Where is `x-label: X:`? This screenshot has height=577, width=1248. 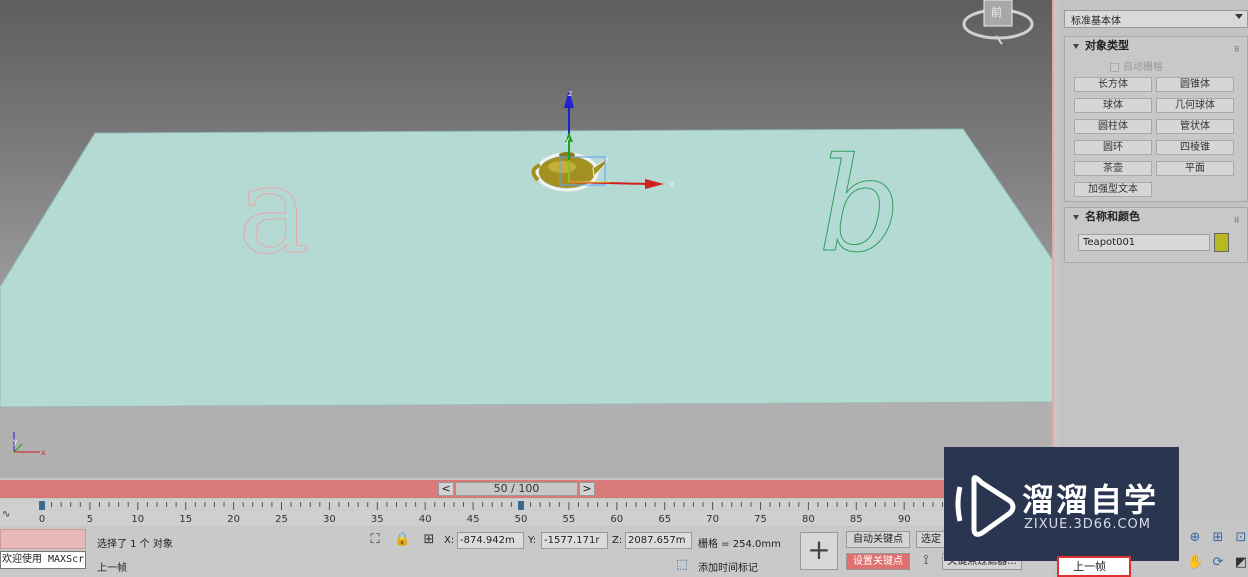
x-label: X: is located at coordinates (449, 540).